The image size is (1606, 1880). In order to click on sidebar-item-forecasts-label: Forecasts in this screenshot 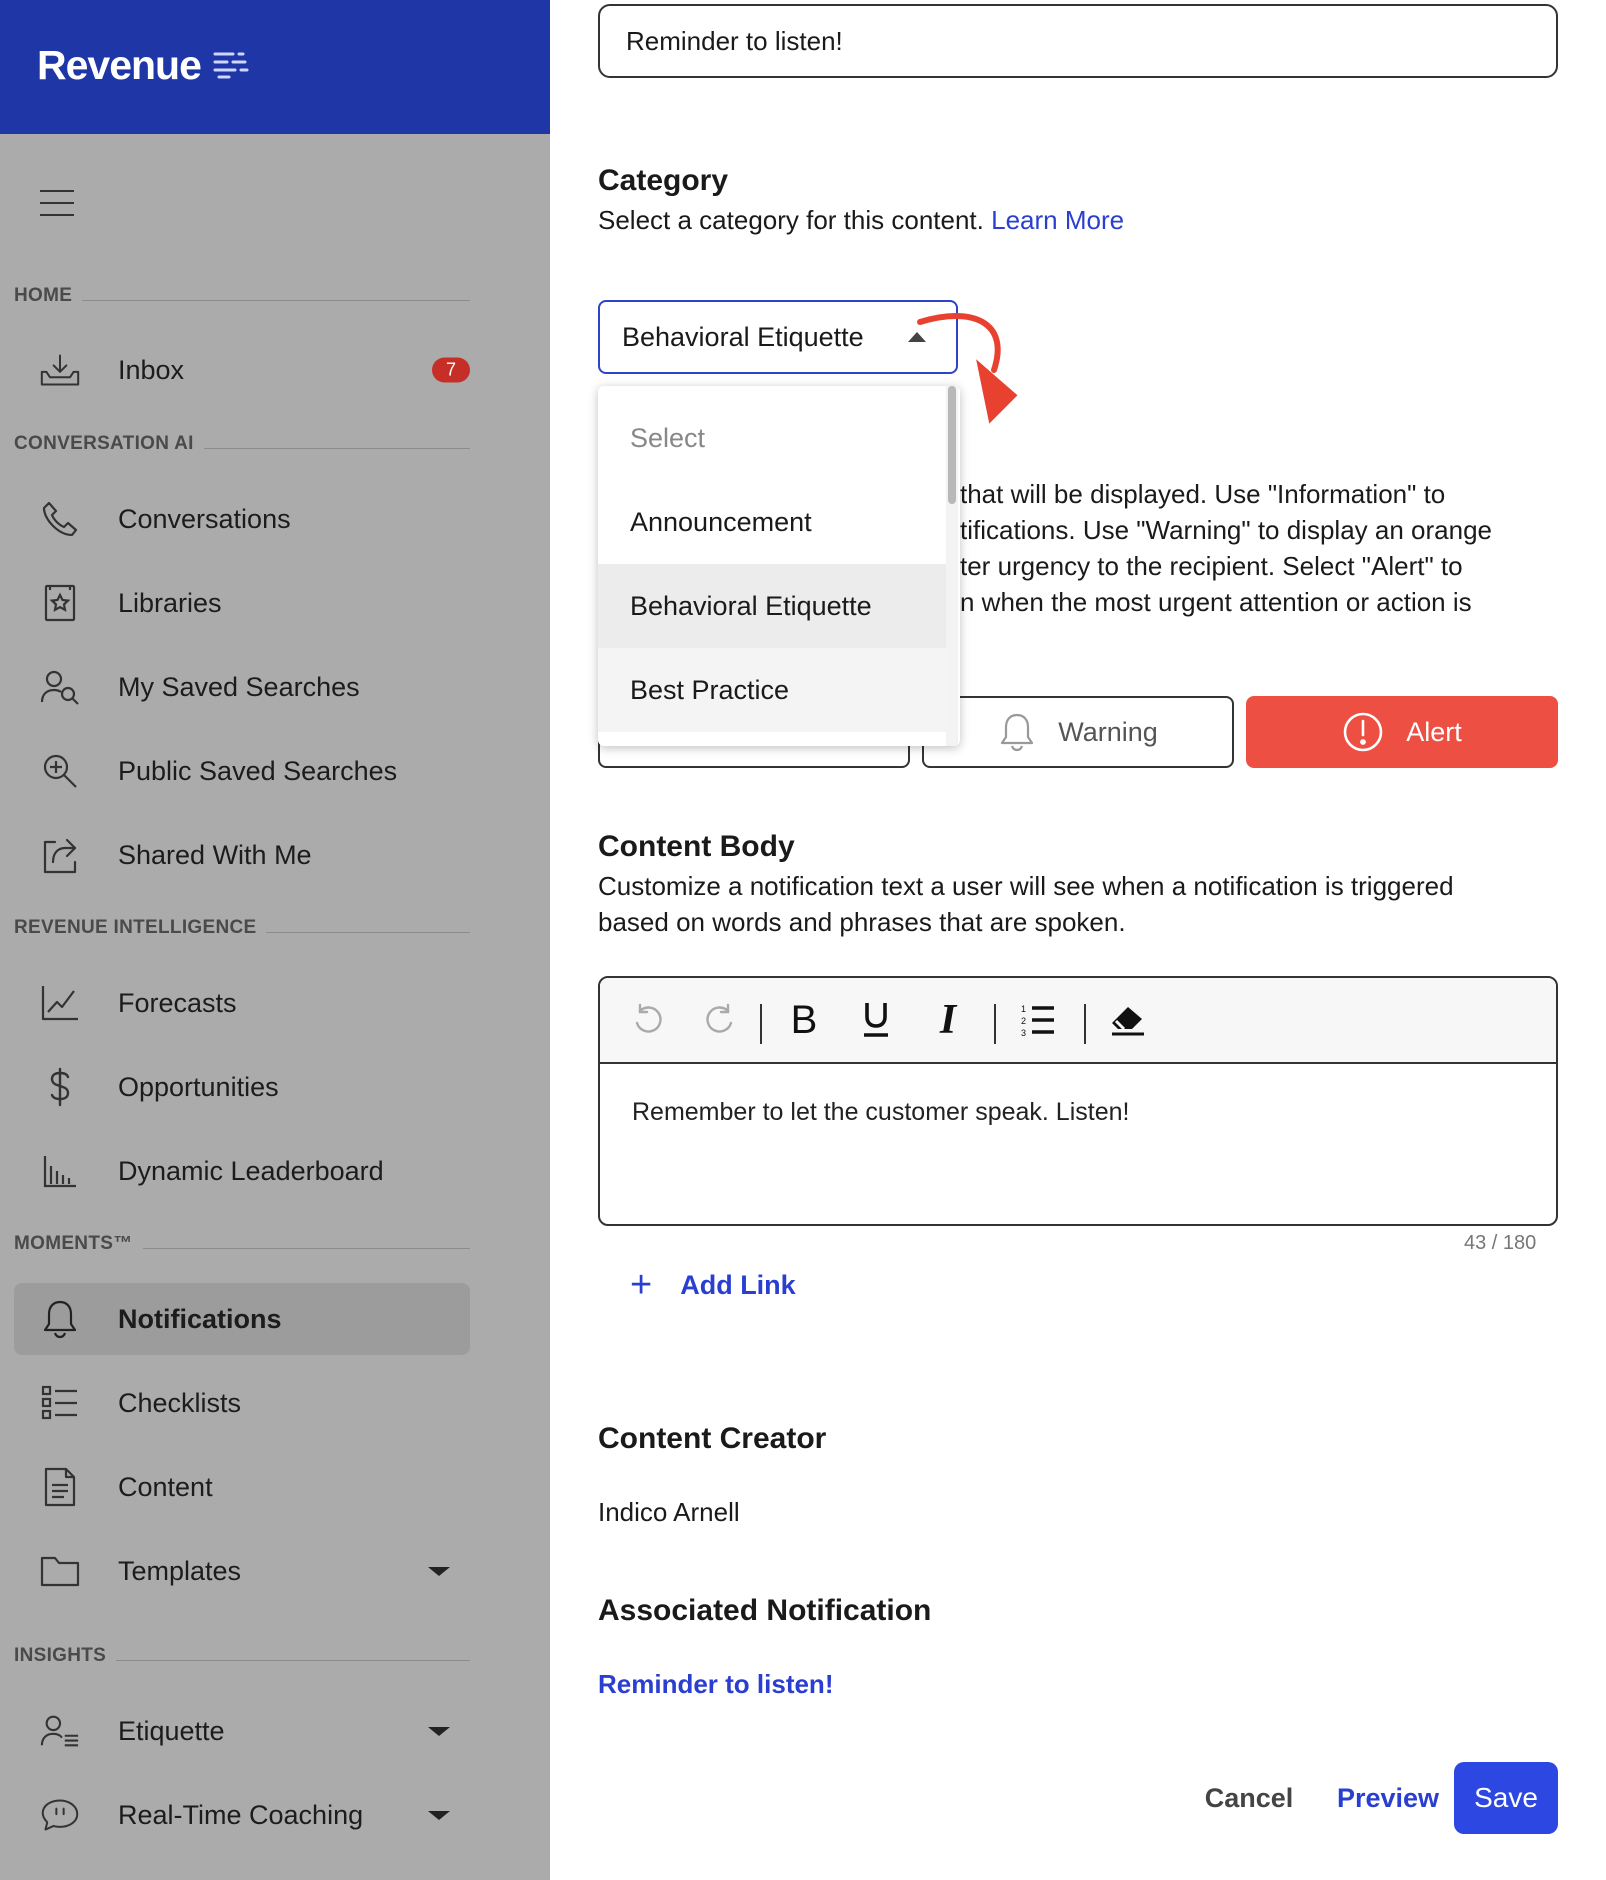, I will do `click(177, 1002)`.